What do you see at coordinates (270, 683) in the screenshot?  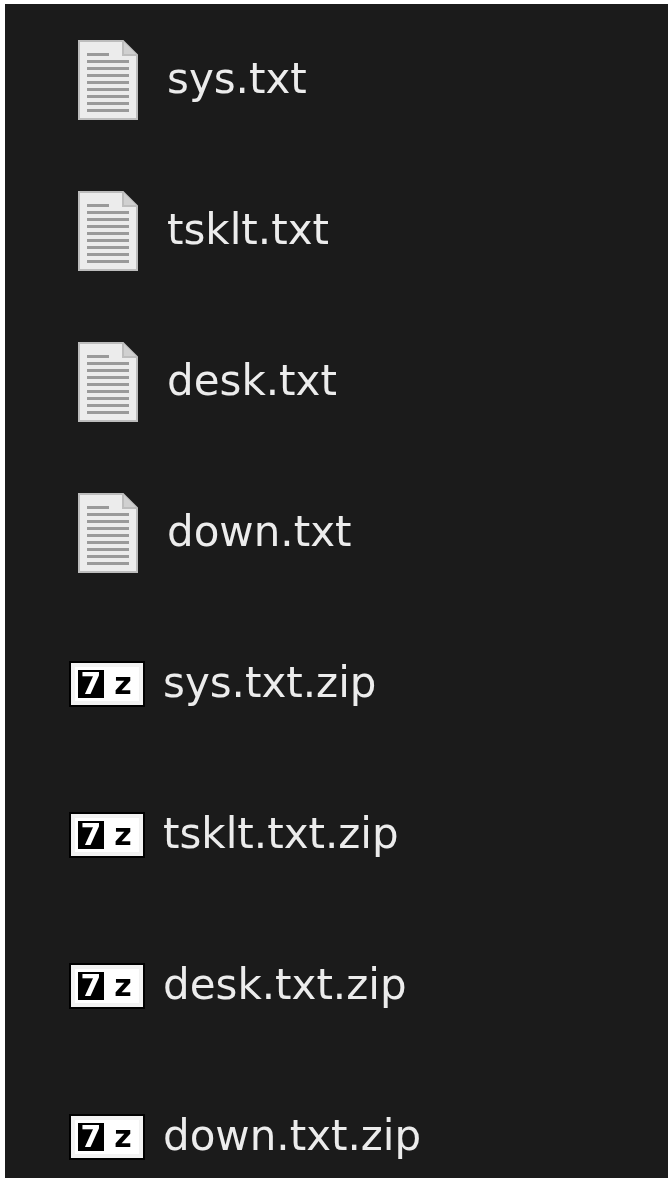 I see `file-name: sys.txt.zip` at bounding box center [270, 683].